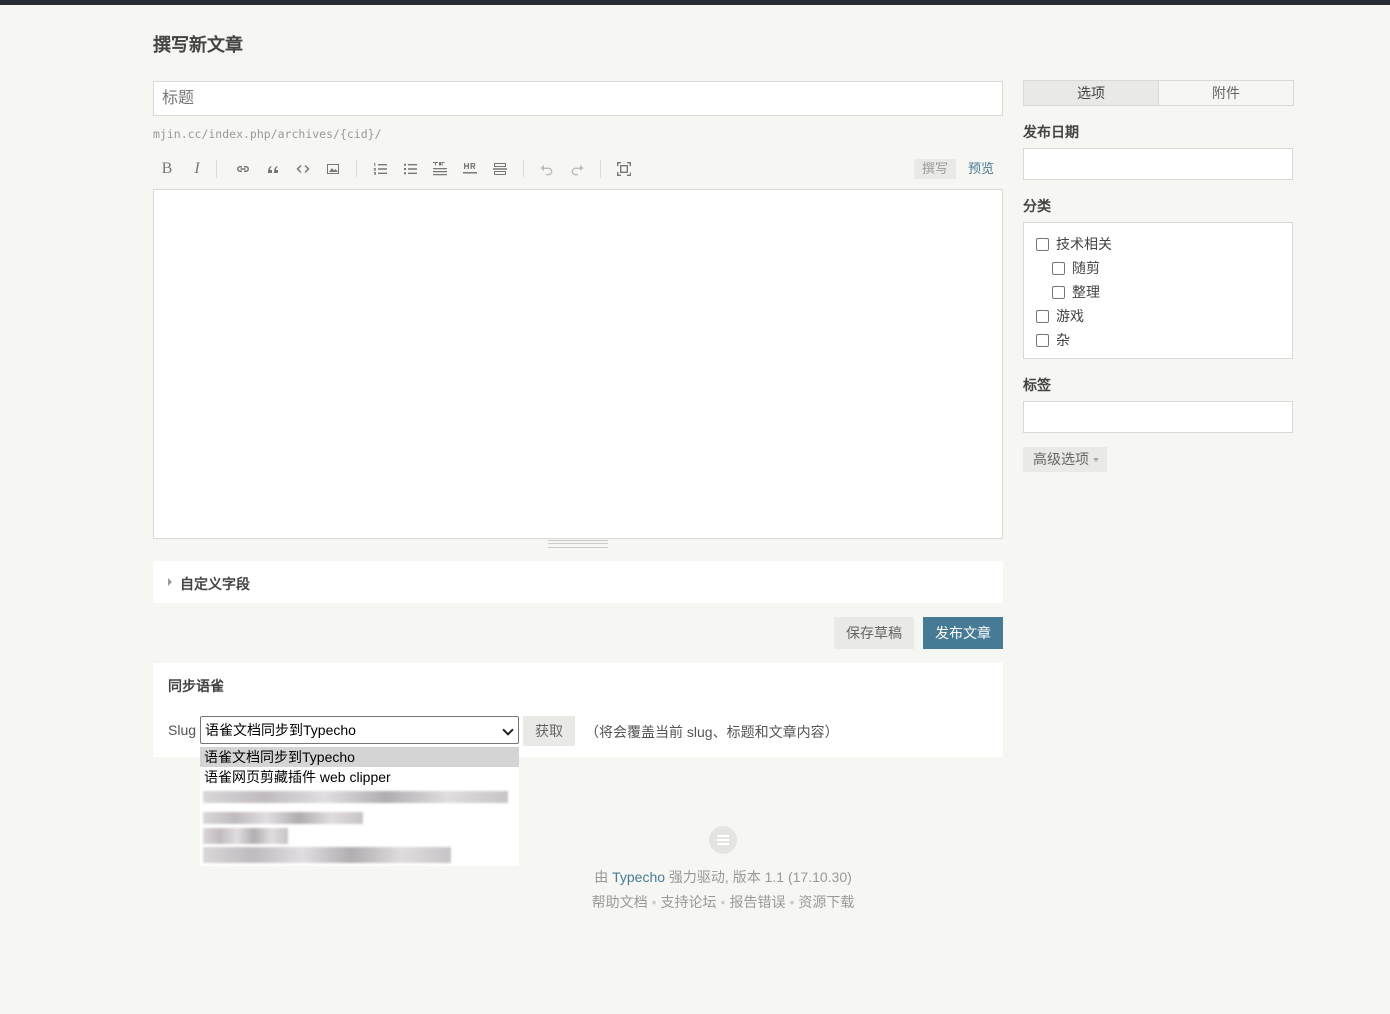 The height and width of the screenshot is (1014, 1390). I want to click on tags-label: 标签, so click(1037, 385).